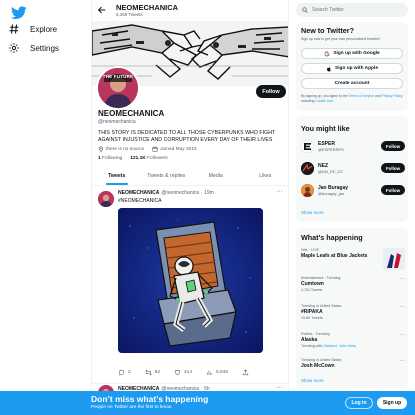 The image size is (415, 415). Describe the element at coordinates (356, 53) in the screenshot. I see `google-button-label: Sign up with Google` at that location.